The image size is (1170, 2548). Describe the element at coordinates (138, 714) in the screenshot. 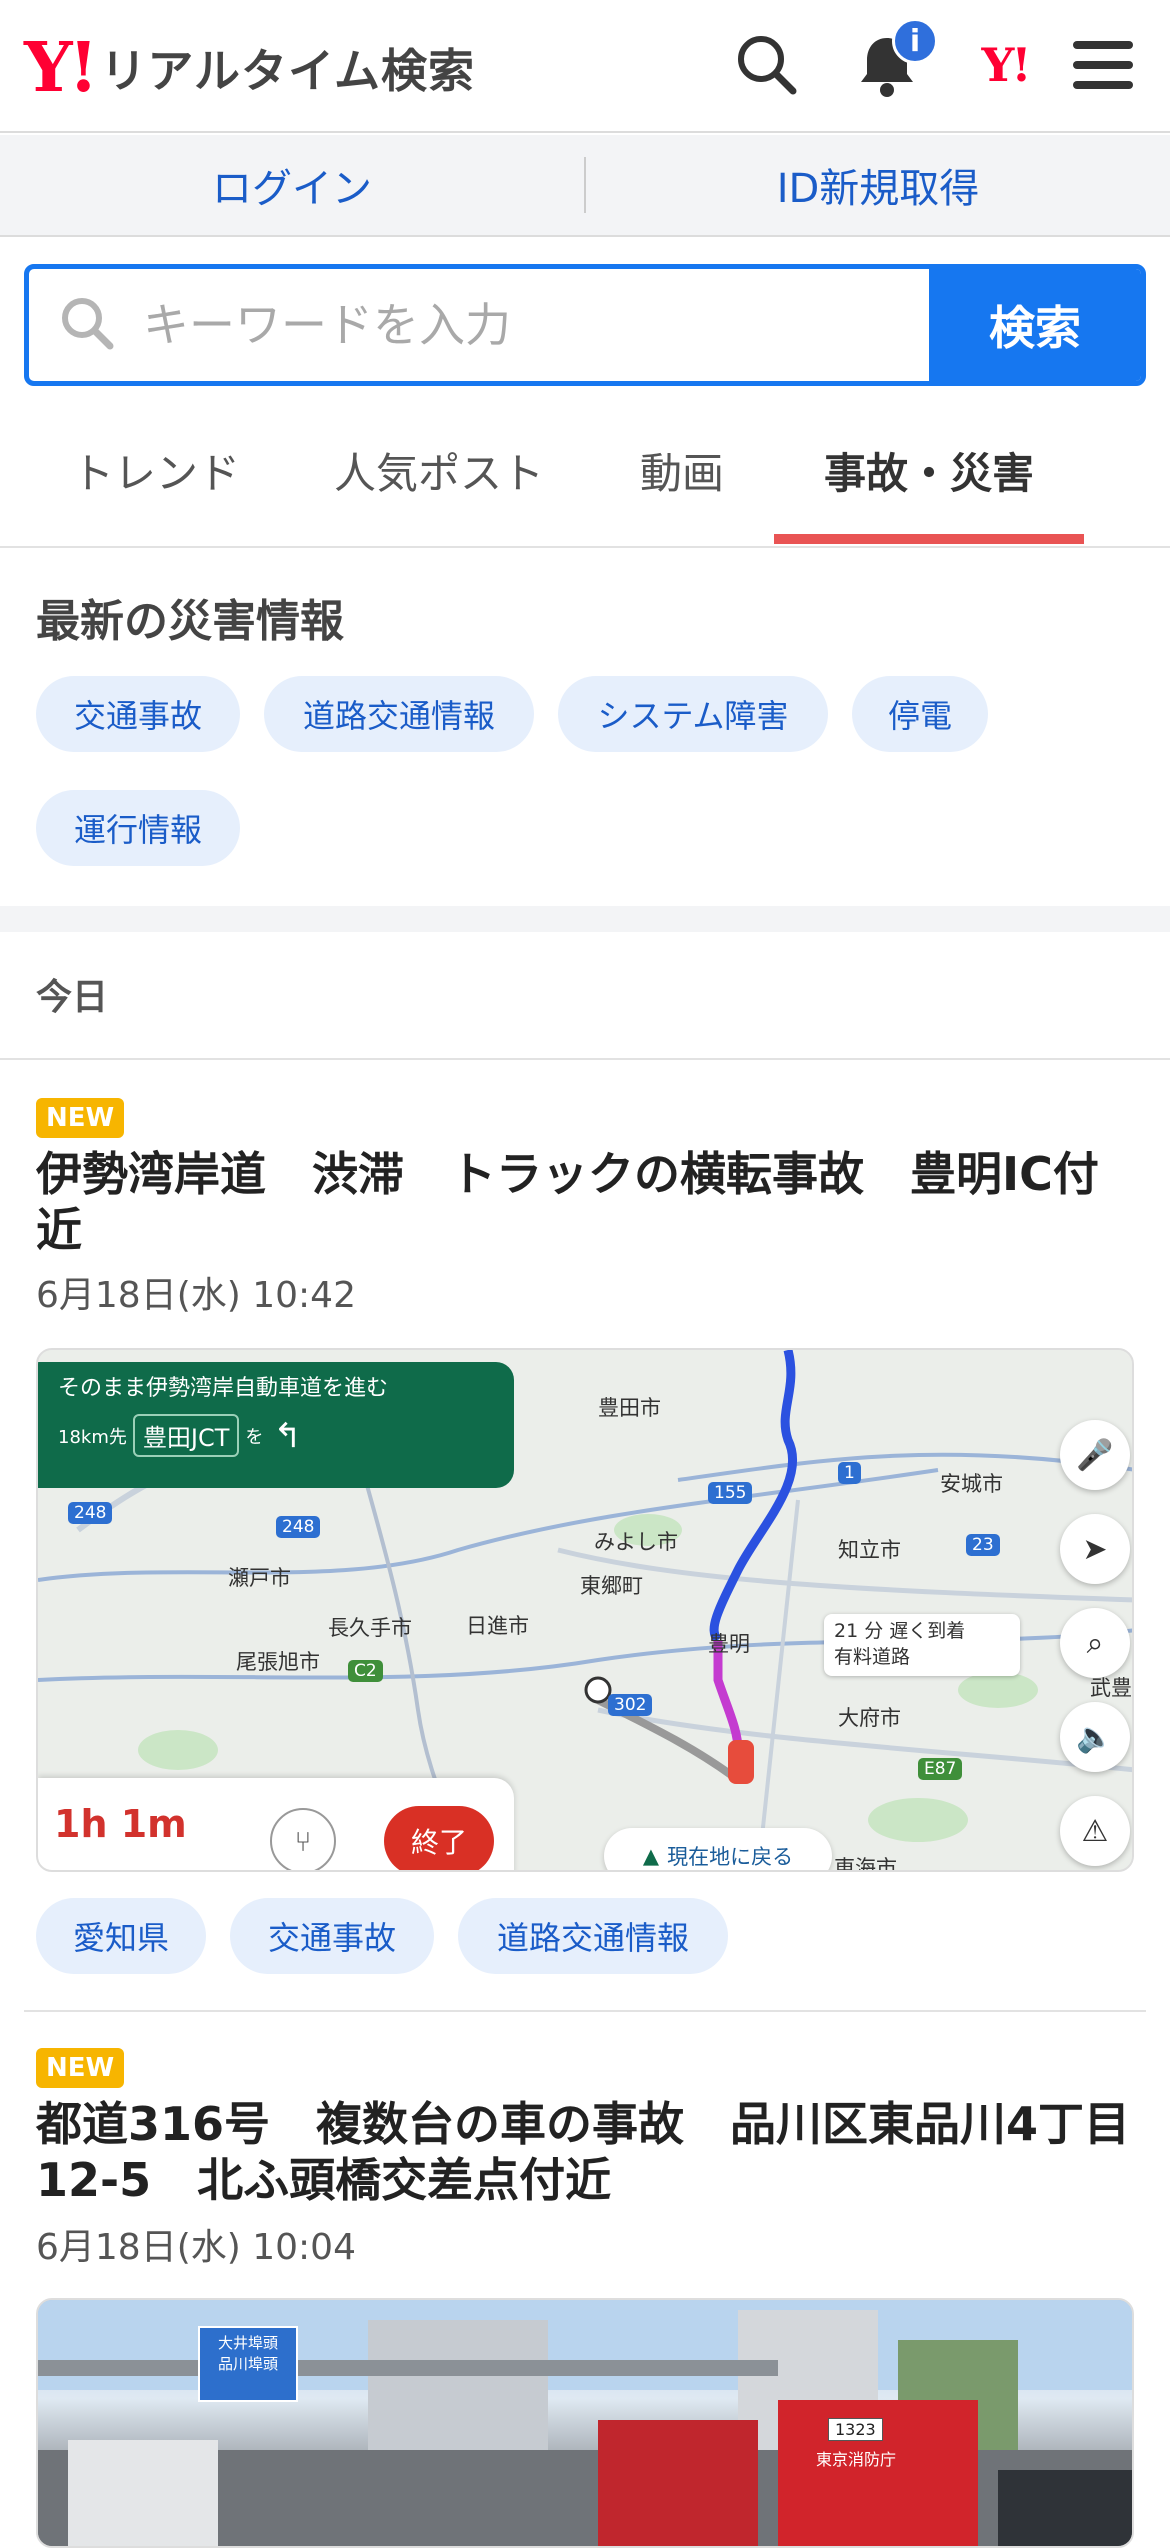

I see `chip-traffic-accident: 交通事故` at that location.